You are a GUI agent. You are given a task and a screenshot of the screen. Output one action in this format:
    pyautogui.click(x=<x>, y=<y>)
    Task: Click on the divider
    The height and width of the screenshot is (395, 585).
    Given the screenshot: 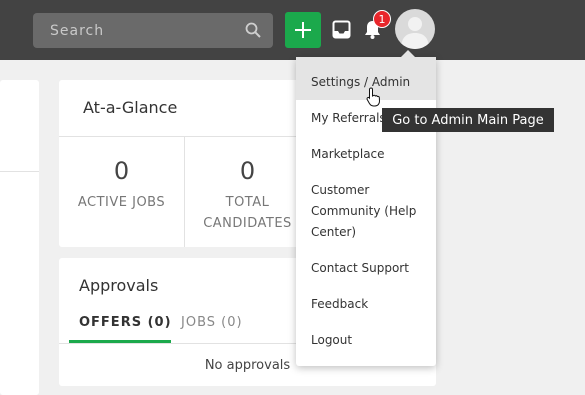 What is the action you would take?
    pyautogui.click(x=19, y=171)
    